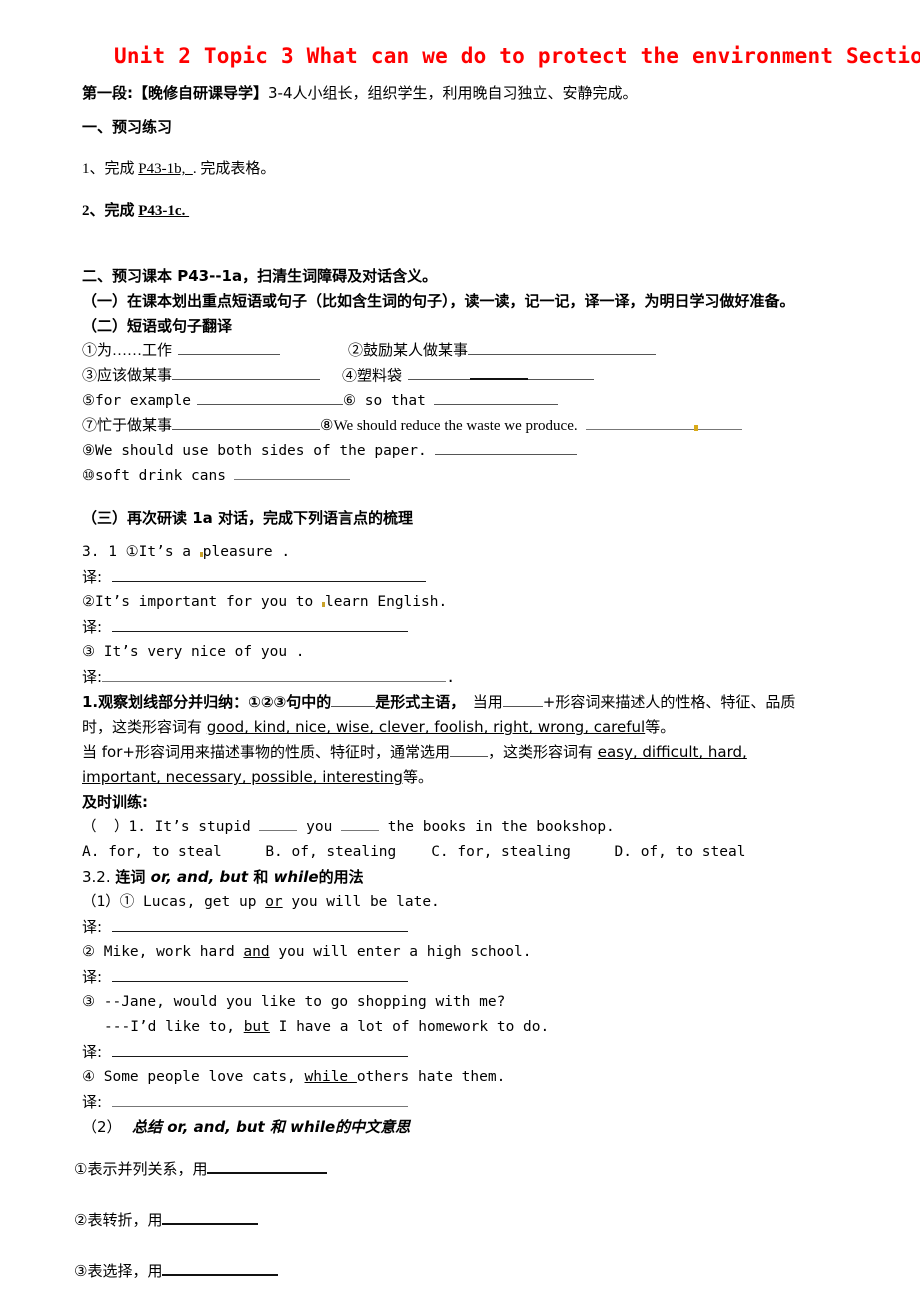  What do you see at coordinates (490, 552) in the screenshot?
I see `sentence-row-1: 3. 1 ①It’s a pleasure .` at bounding box center [490, 552].